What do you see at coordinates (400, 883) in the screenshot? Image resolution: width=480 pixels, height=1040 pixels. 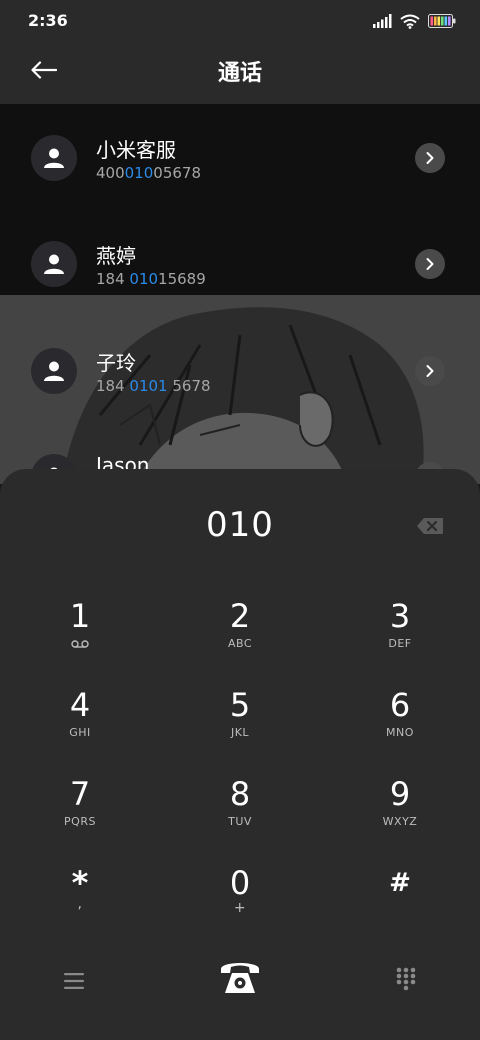 I see `key-digit: #` at bounding box center [400, 883].